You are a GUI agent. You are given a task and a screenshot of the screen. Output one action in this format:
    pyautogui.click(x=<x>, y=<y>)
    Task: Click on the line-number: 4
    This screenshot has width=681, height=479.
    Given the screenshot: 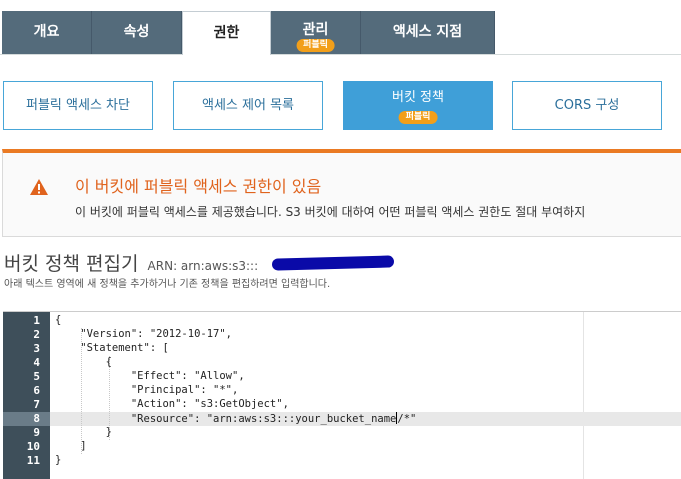 What is the action you would take?
    pyautogui.click(x=36, y=362)
    